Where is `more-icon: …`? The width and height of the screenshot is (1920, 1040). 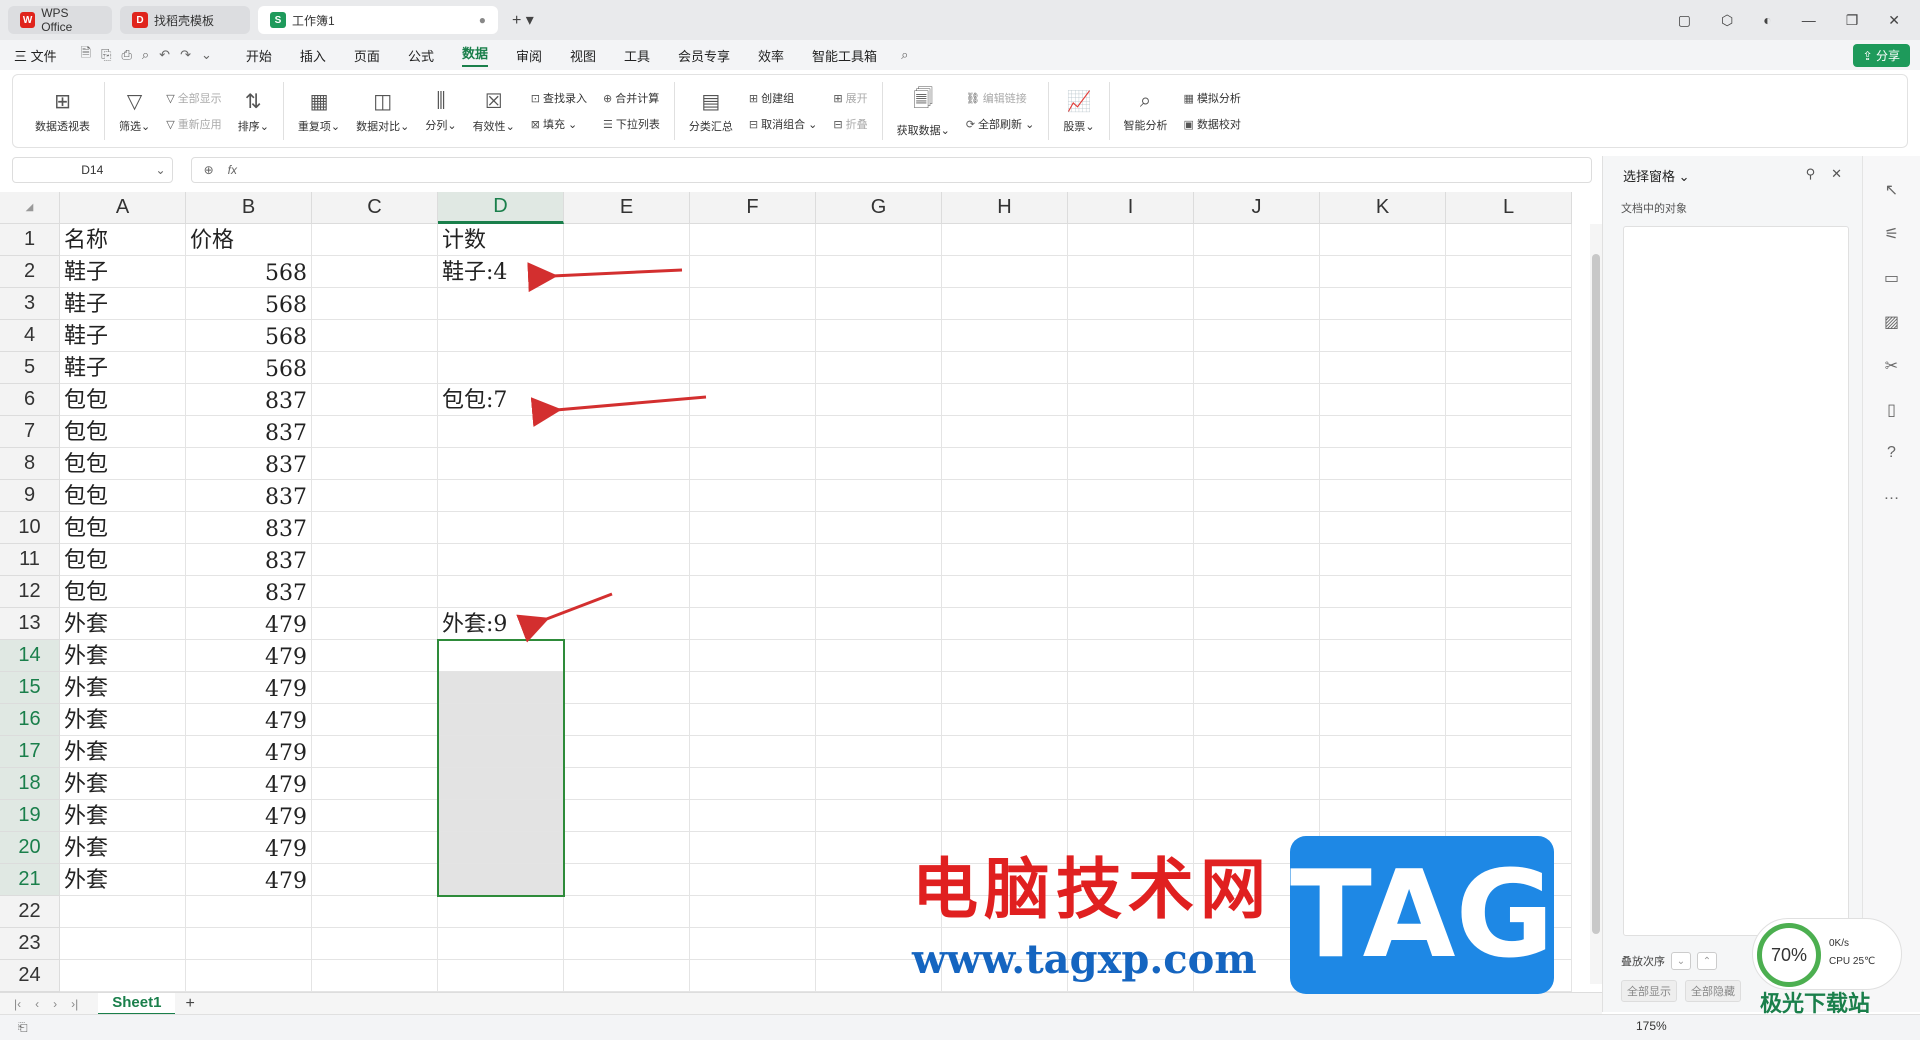 more-icon: … is located at coordinates (1892, 495).